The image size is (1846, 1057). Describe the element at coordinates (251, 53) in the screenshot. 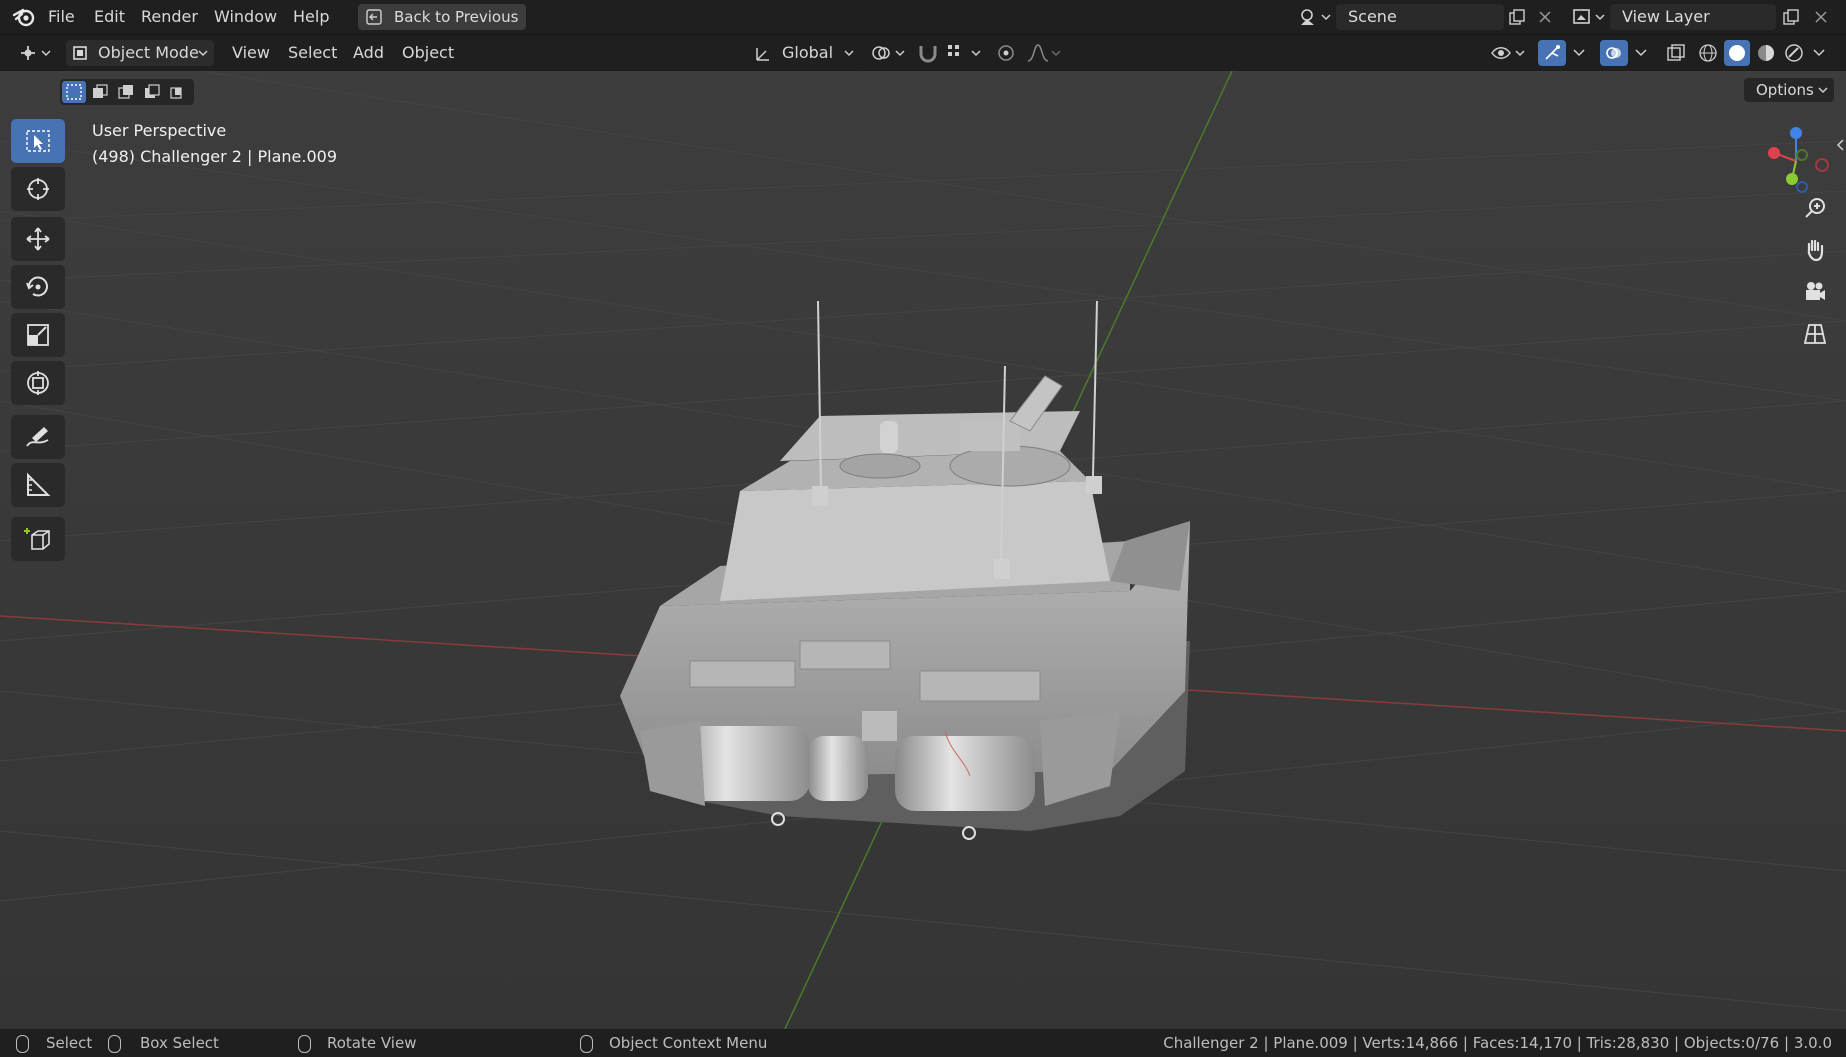

I see `menu-view: View` at that location.